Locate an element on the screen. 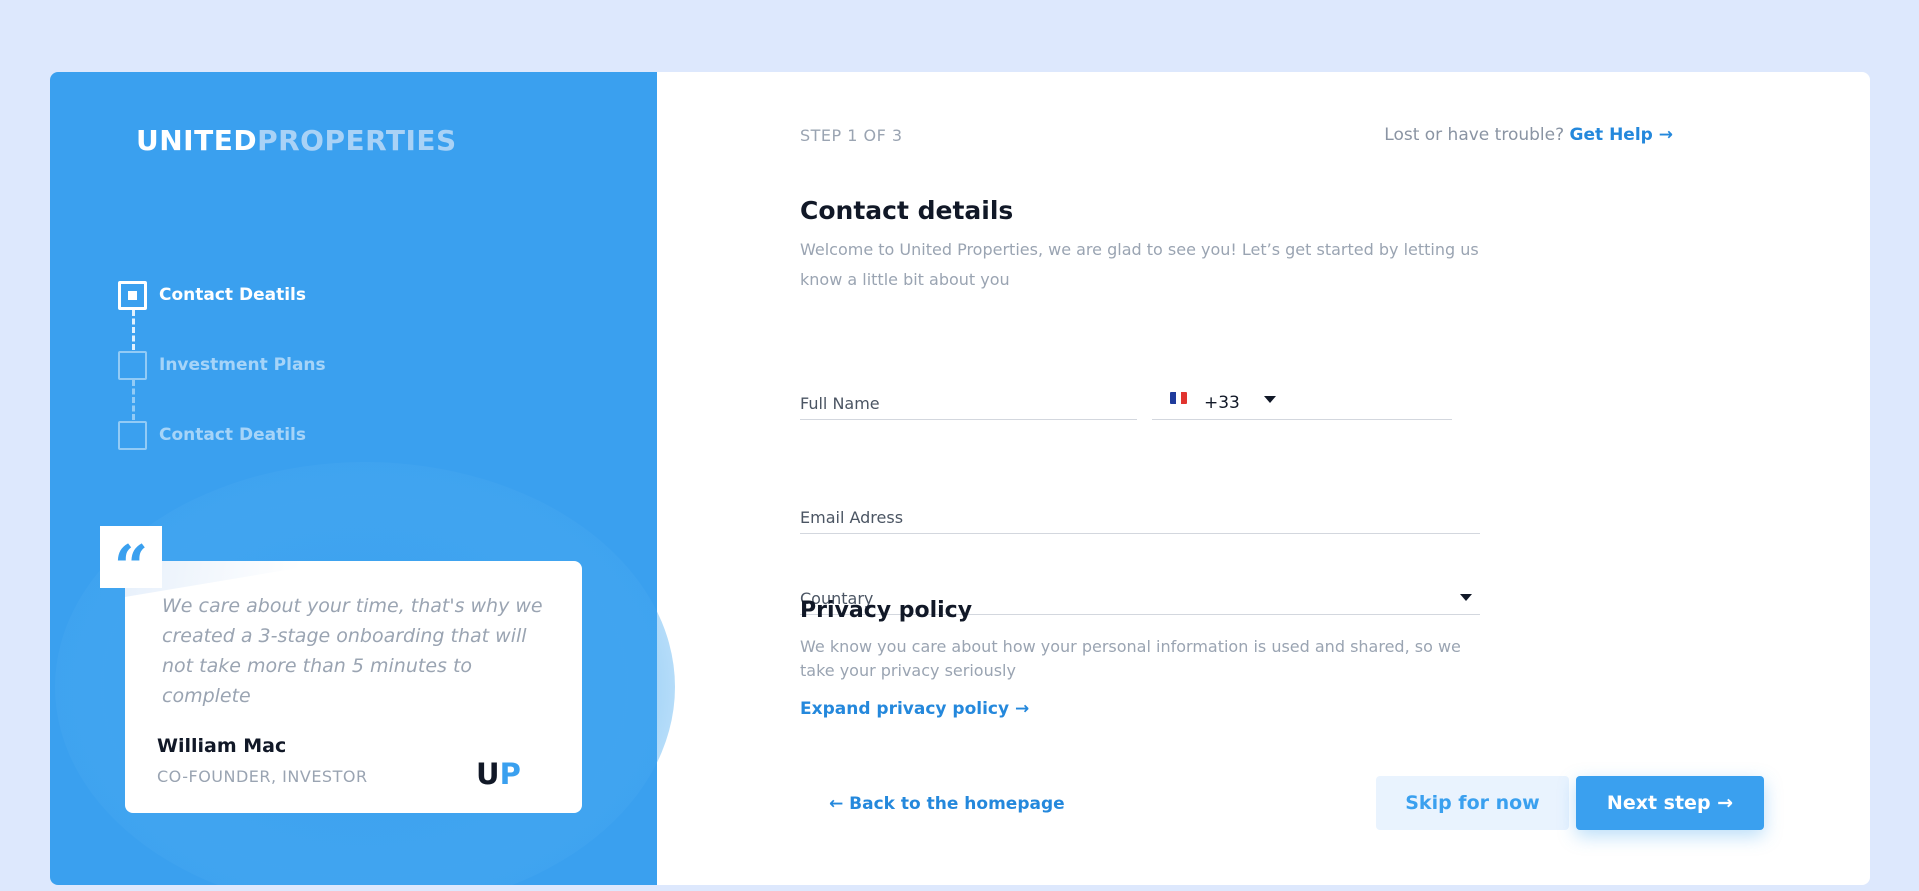 The image size is (1919, 891). logo: UNITEDPROPERTIES is located at coordinates (296, 140).